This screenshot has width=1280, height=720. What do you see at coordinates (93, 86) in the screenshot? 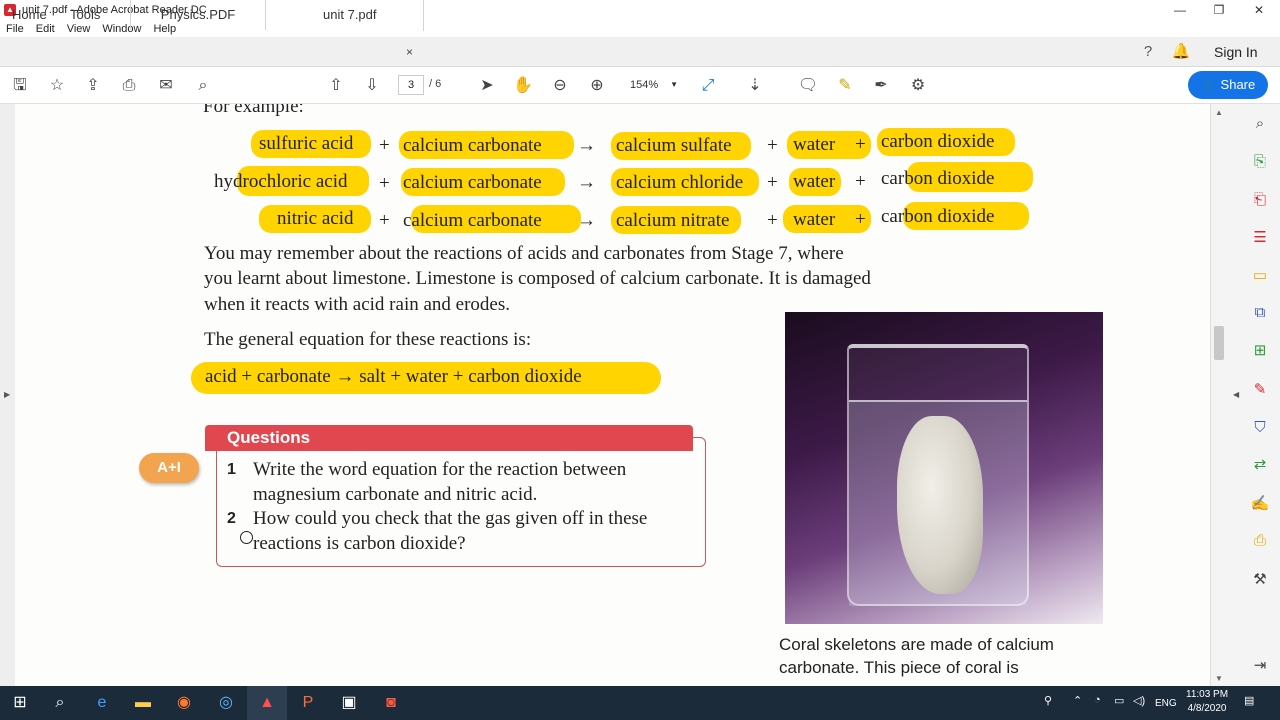
I see `upload-icon: ⇪` at bounding box center [93, 86].